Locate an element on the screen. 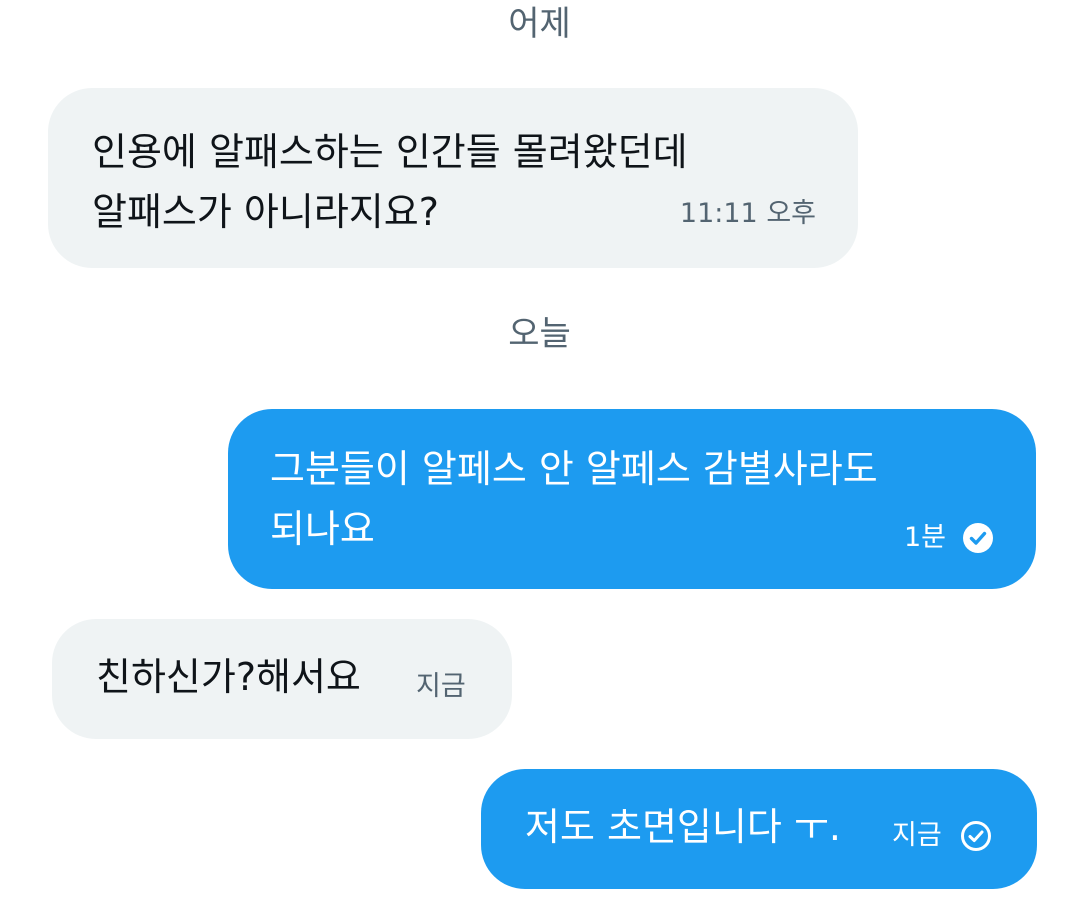 The image size is (1079, 918). check-circle-outline-icon is located at coordinates (976, 836).